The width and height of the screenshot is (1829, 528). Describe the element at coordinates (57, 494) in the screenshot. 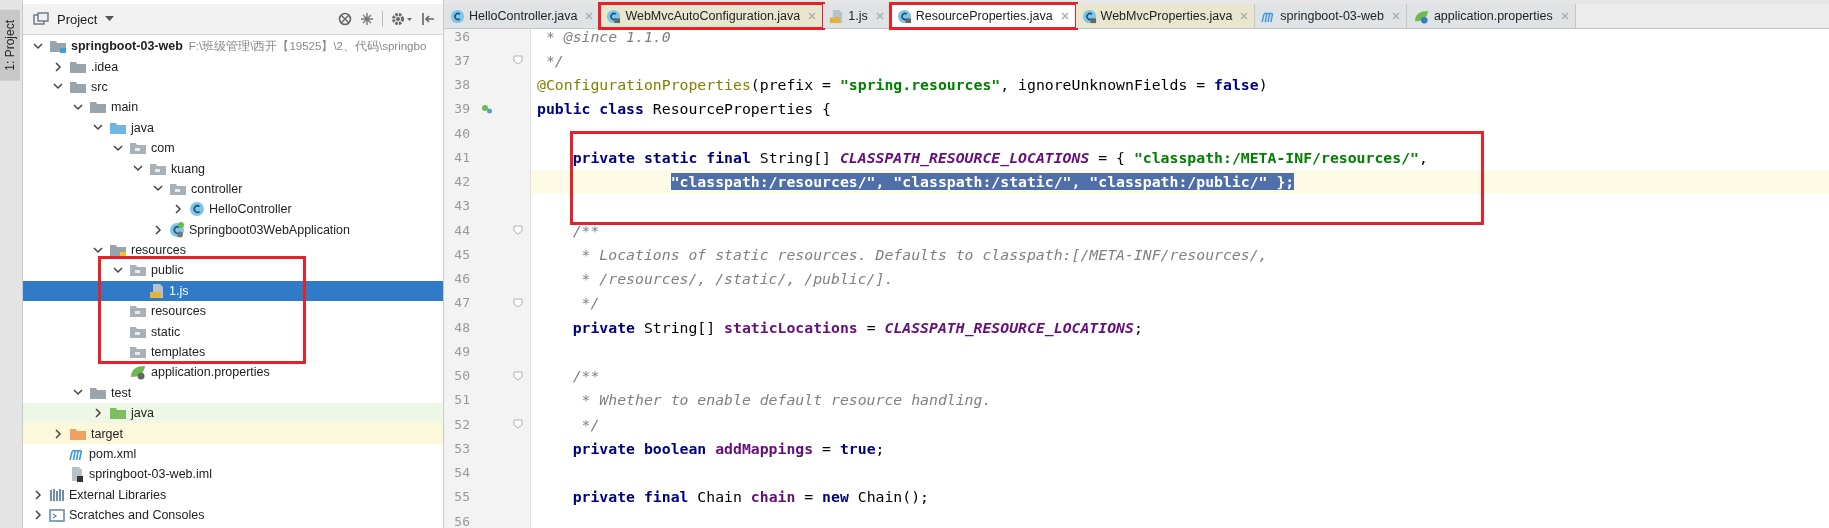

I see `libraries-icon` at that location.